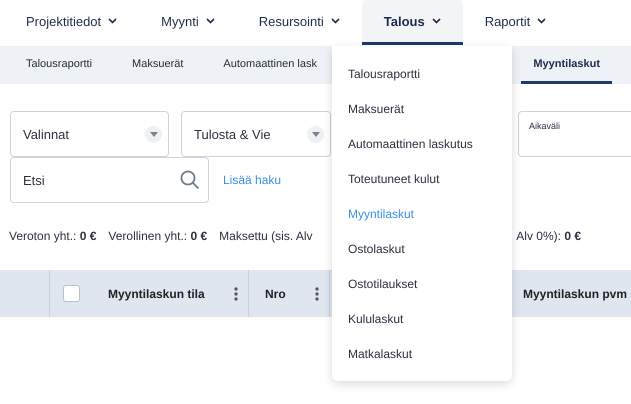  What do you see at coordinates (575, 293) in the screenshot?
I see `column-header: Myyntilaskun pvm` at bounding box center [575, 293].